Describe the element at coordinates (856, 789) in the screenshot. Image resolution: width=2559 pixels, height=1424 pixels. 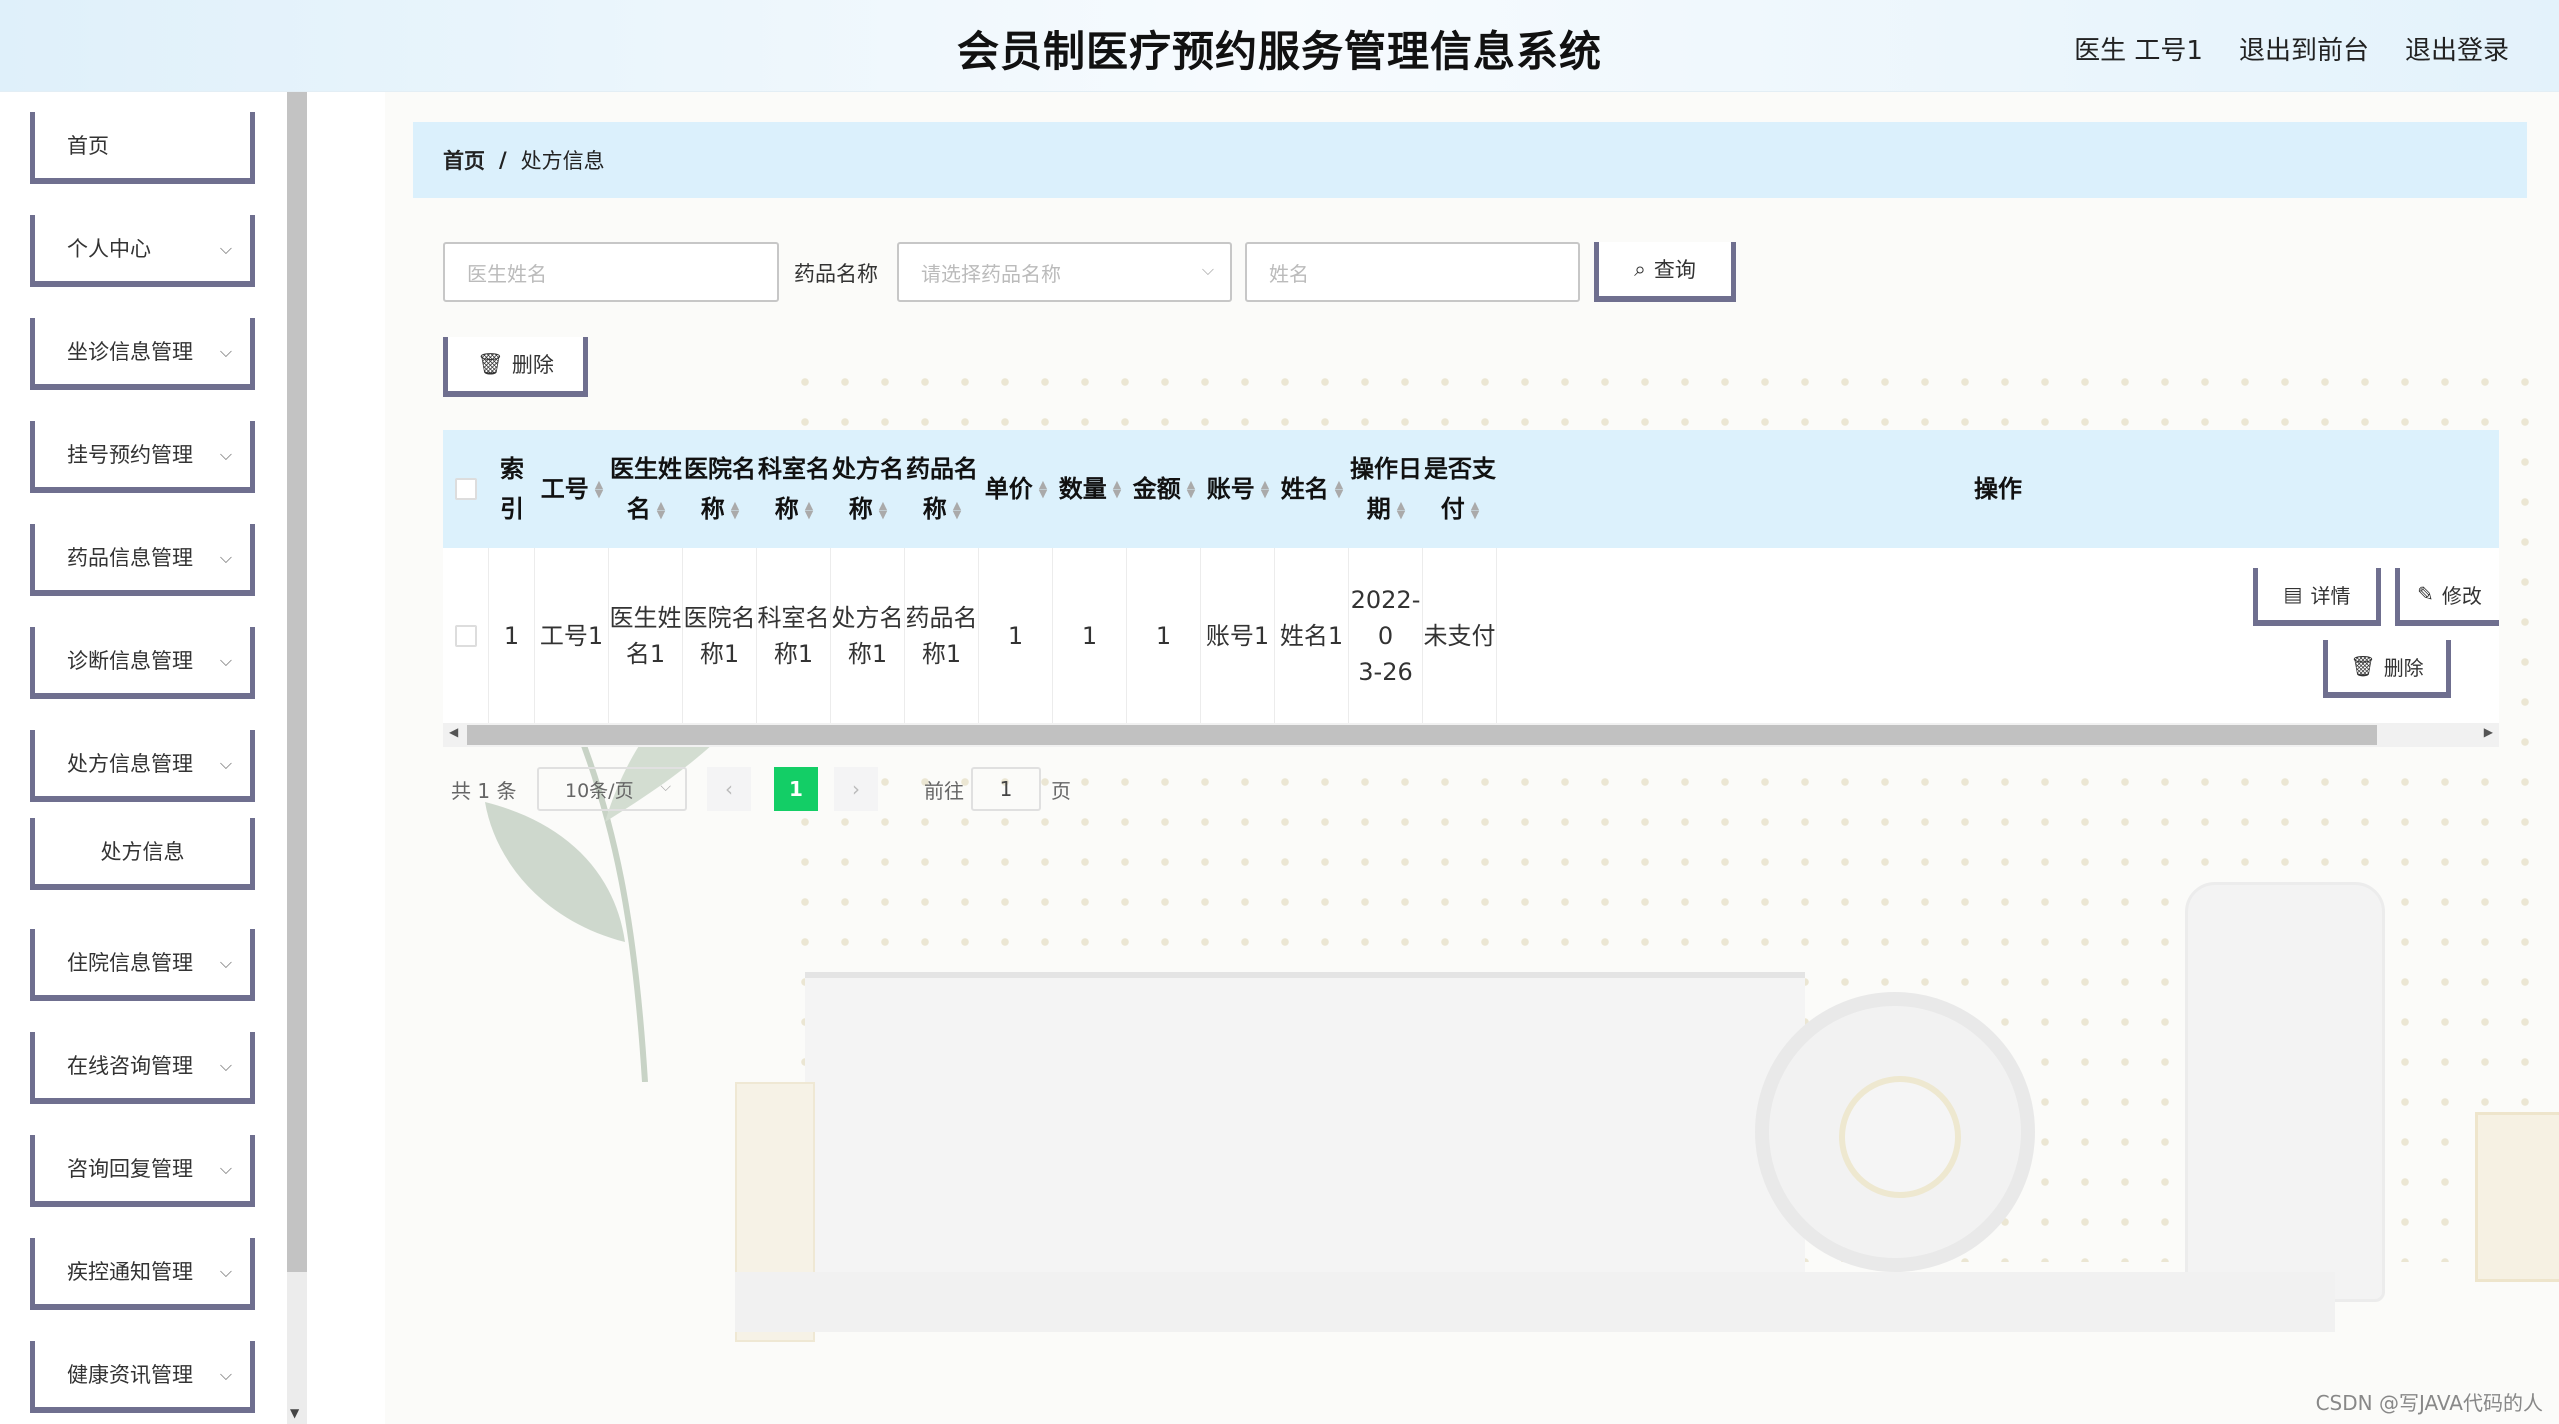
I see `next-page-button: ›` at that location.